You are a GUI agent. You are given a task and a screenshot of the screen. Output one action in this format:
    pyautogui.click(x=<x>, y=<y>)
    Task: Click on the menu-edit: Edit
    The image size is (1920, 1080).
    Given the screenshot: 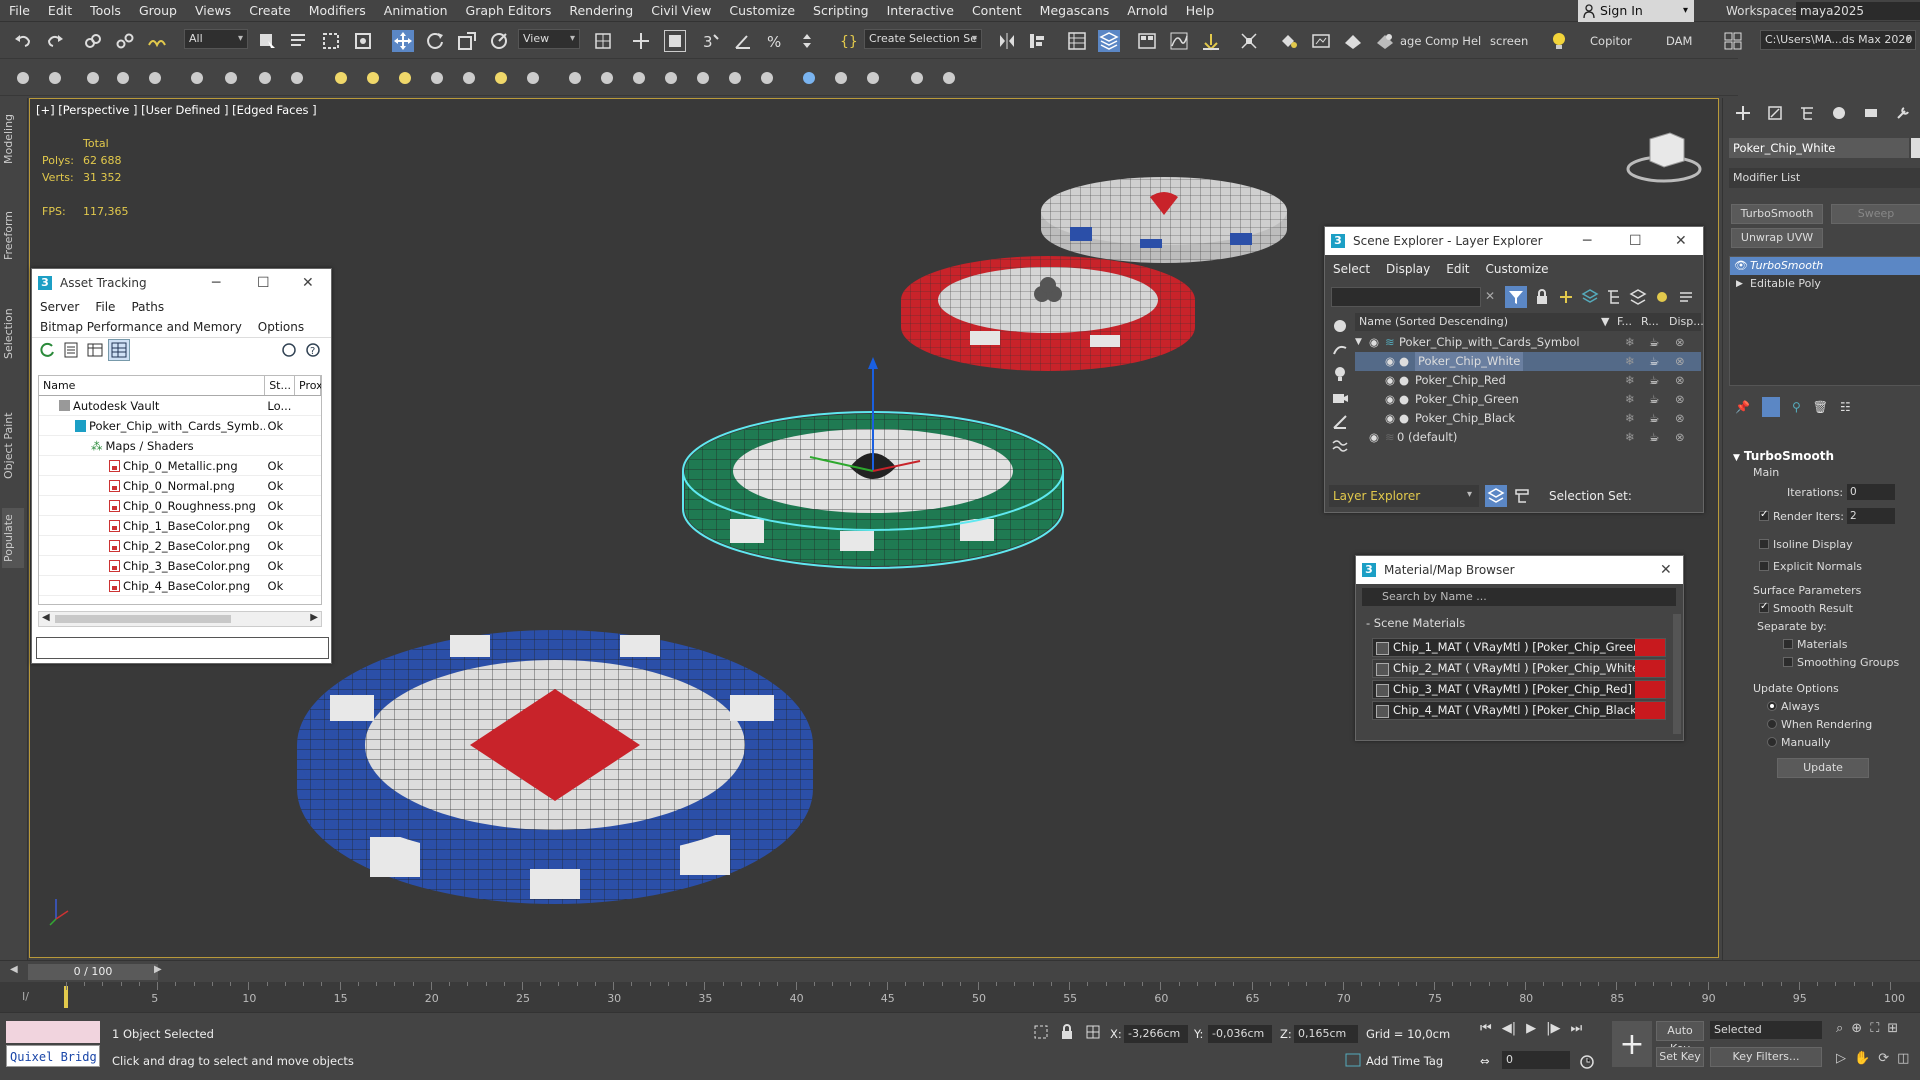 What is the action you would take?
    pyautogui.click(x=60, y=11)
    